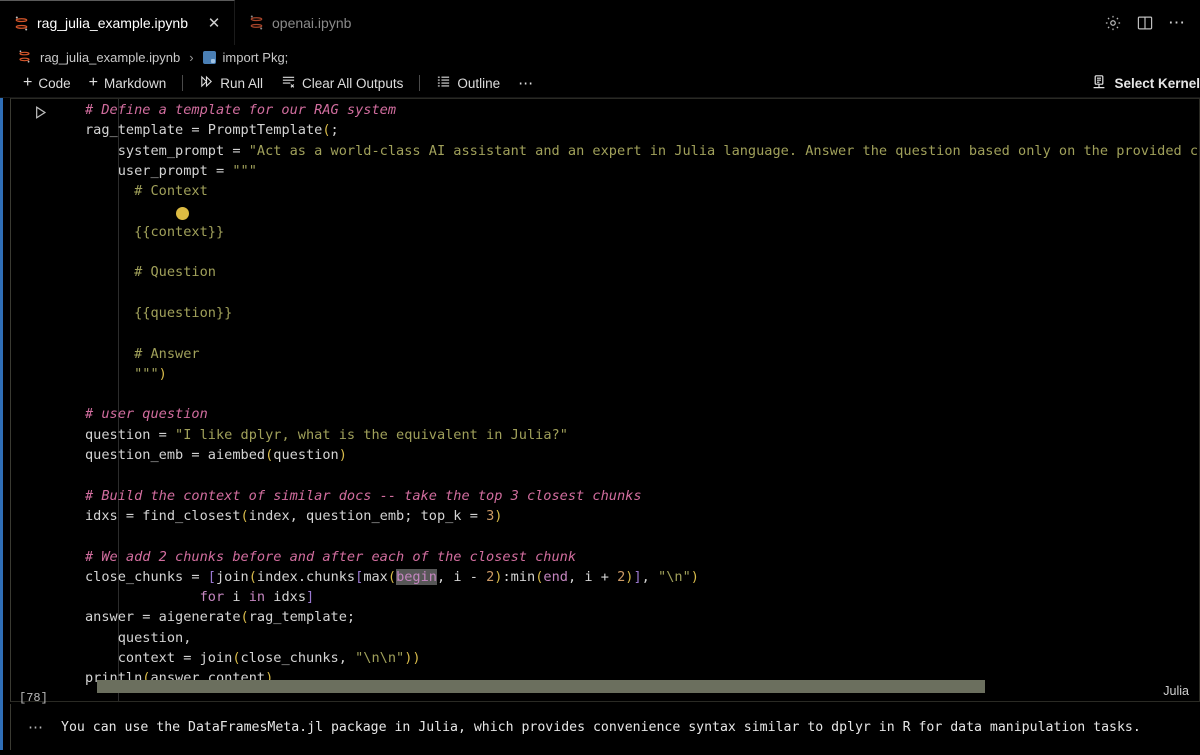 Image resolution: width=1200 pixels, height=755 pixels. What do you see at coordinates (1, 400) in the screenshot?
I see `cell-focus-indicator` at bounding box center [1, 400].